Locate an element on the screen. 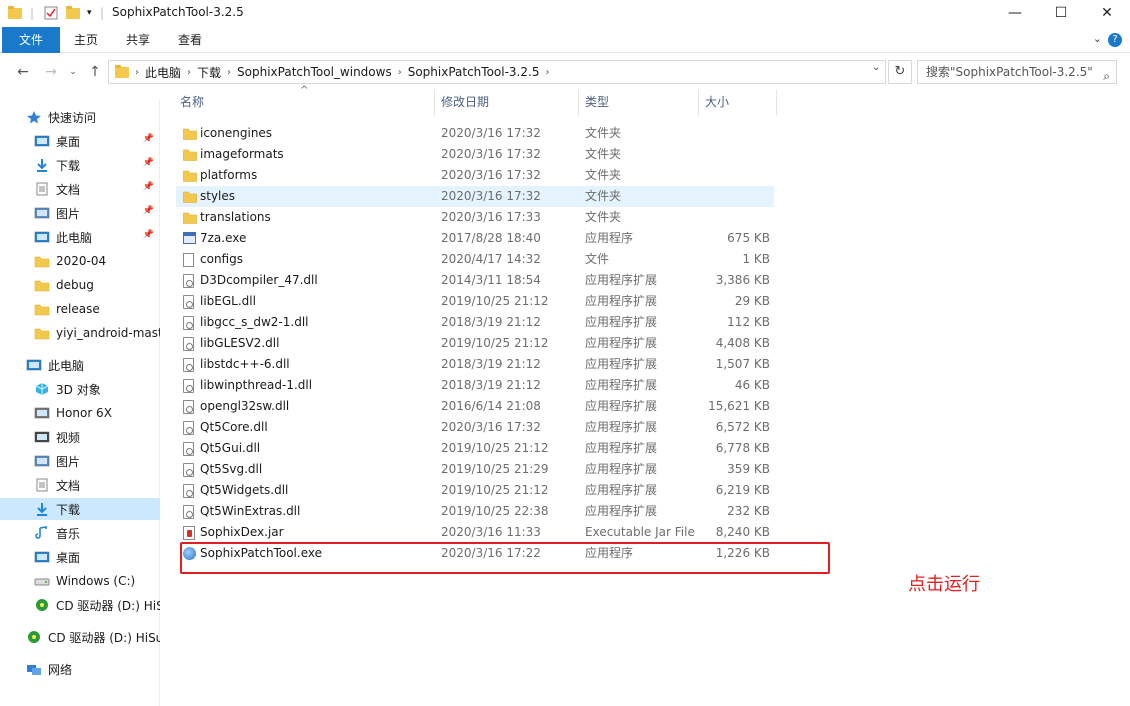 Image resolution: width=1130 pixels, height=706 pixels. properties-icon is located at coordinates (51, 13).